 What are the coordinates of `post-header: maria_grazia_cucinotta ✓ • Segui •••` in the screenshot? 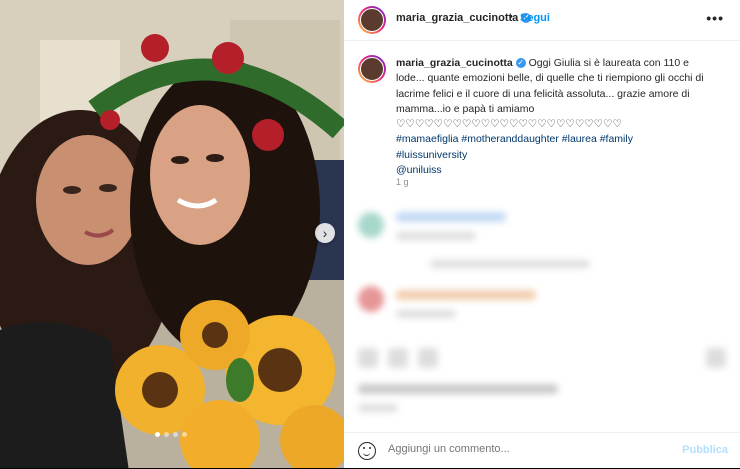 It's located at (542, 20).